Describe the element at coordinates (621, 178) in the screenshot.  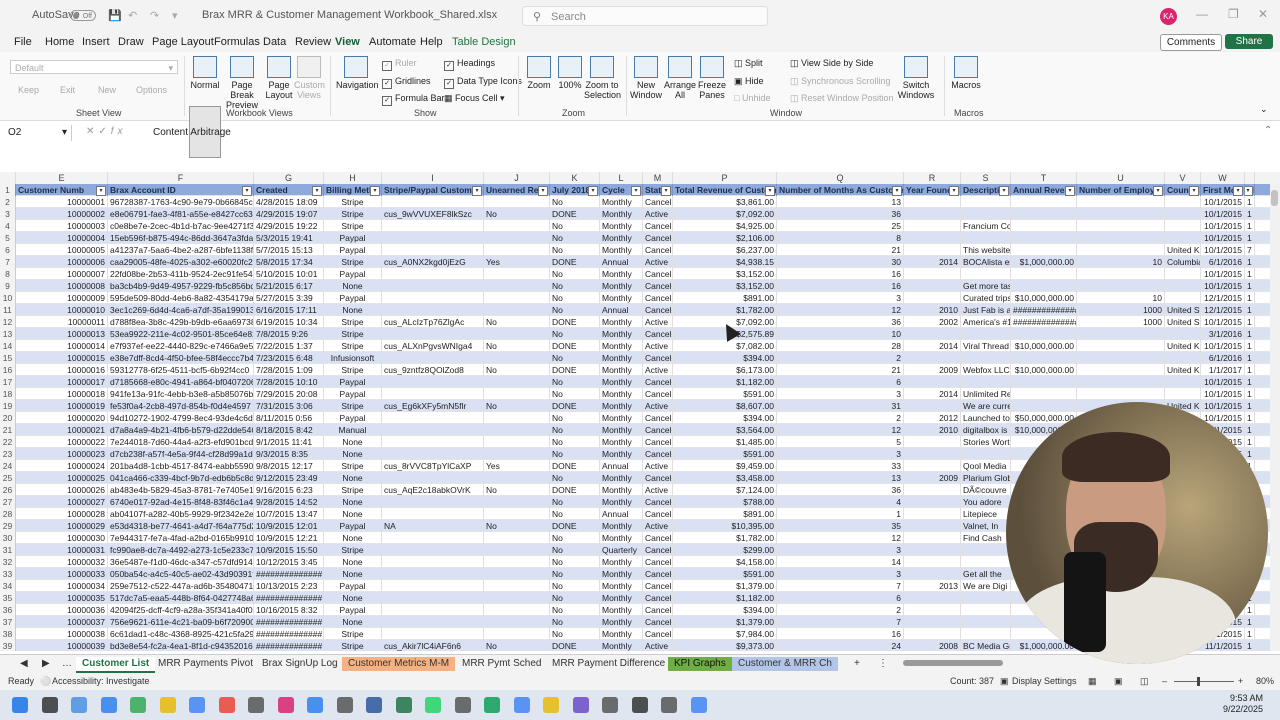
I see `column-header: L` at that location.